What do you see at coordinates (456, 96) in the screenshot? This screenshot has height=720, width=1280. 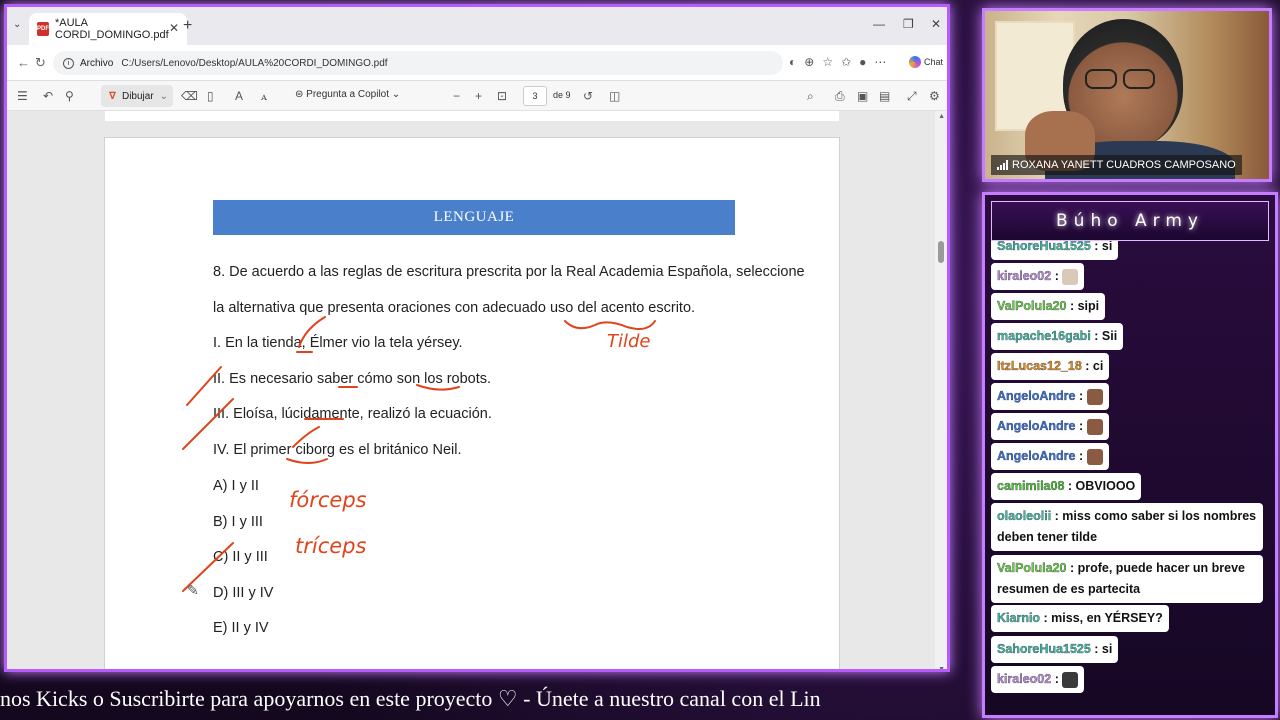 I see `zoom-out-icon: −` at bounding box center [456, 96].